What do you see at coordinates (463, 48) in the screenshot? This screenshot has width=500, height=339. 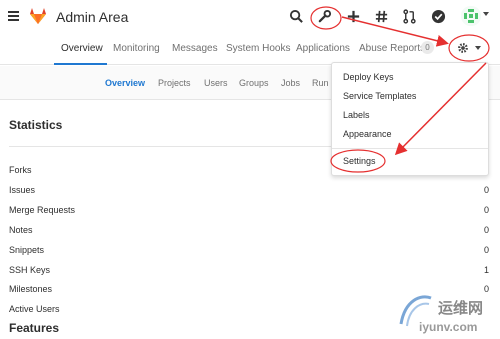 I see `gear-icon` at bounding box center [463, 48].